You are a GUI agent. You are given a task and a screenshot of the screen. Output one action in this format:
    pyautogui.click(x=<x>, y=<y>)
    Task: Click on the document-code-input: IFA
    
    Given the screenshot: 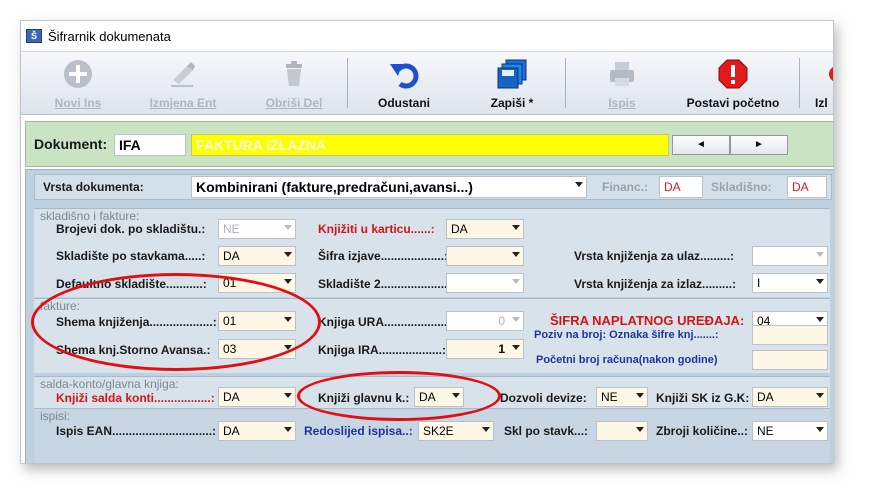 What is the action you would take?
    pyautogui.click(x=150, y=145)
    